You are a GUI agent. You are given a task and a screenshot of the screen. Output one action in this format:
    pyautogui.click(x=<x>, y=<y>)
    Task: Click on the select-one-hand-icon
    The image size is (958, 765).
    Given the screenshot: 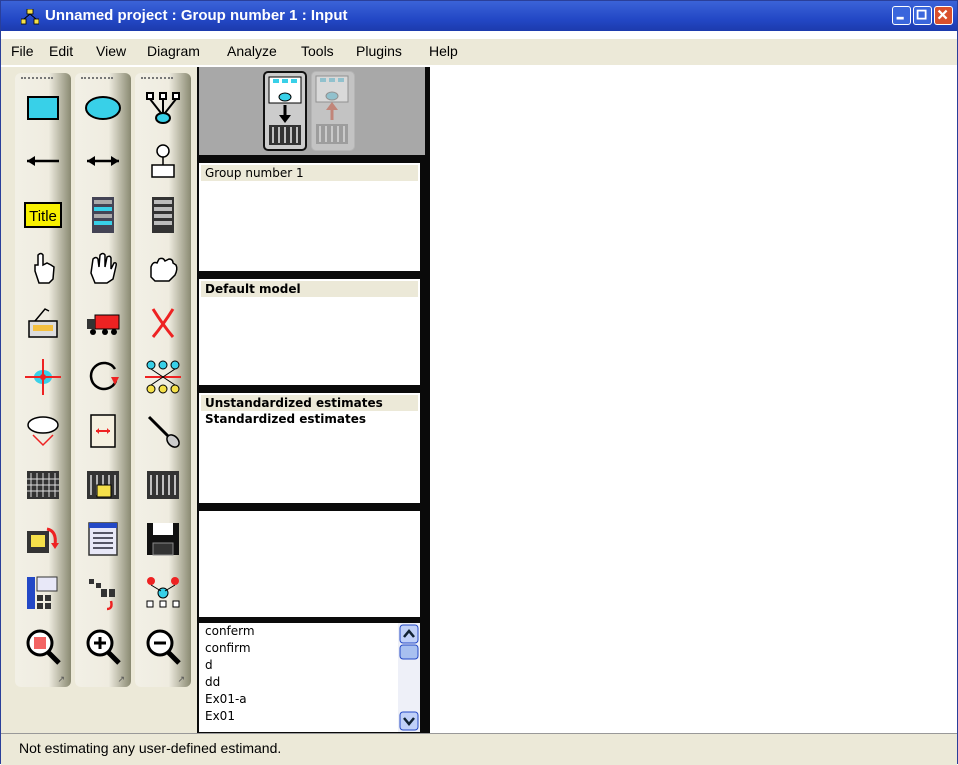 What is the action you would take?
    pyautogui.click(x=43, y=269)
    